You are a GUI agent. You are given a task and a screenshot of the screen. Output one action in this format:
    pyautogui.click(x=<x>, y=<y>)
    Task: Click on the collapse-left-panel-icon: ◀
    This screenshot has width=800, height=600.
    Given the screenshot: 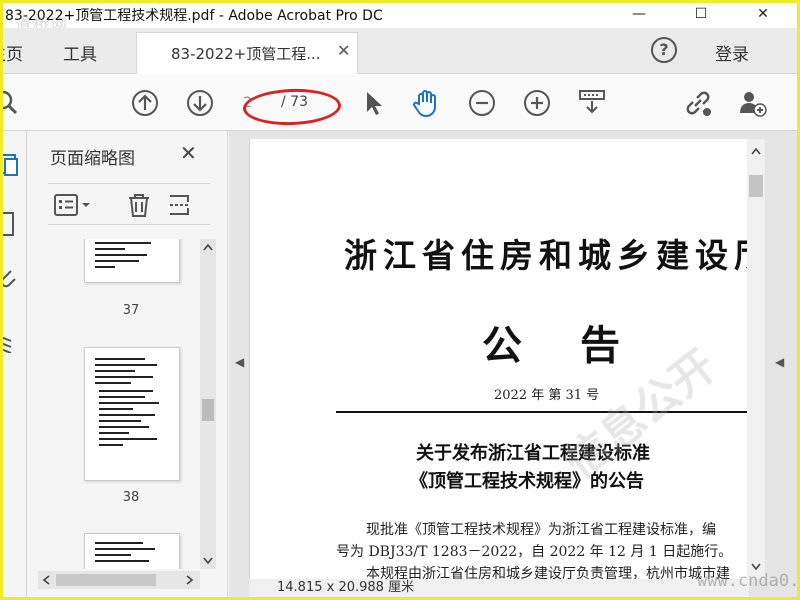 What is the action you would take?
    pyautogui.click(x=239, y=362)
    